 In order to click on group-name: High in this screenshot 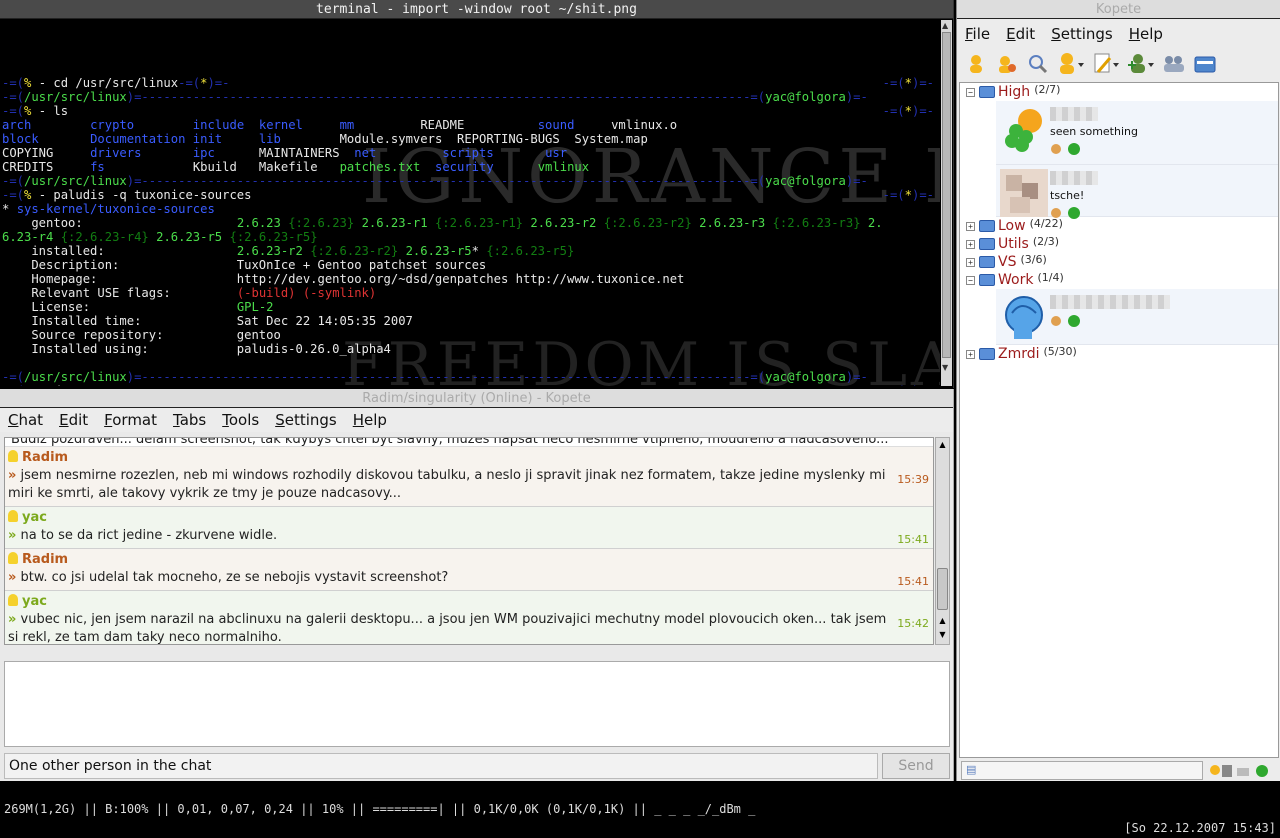, I will do `click(1014, 92)`.